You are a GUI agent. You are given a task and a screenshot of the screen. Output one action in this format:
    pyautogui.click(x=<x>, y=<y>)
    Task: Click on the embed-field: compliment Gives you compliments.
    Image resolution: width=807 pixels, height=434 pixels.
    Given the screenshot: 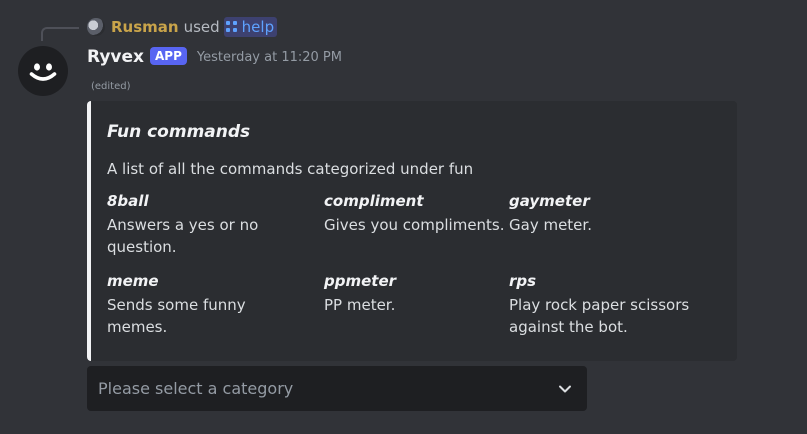 What is the action you would take?
    pyautogui.click(x=424, y=213)
    